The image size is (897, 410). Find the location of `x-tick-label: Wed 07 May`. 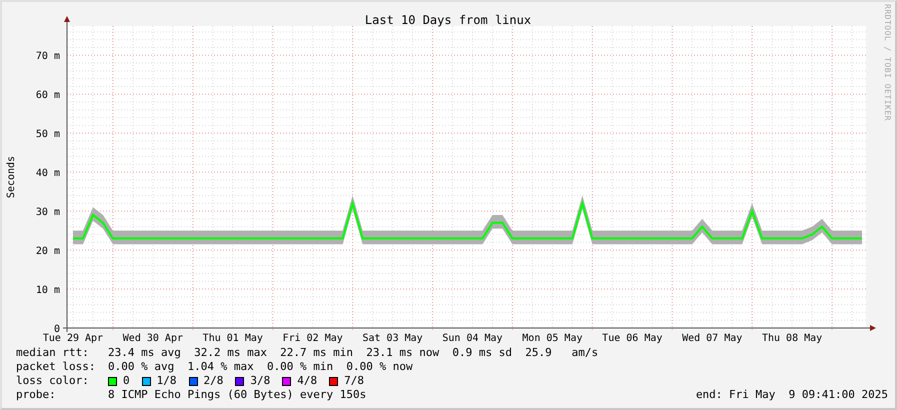

x-tick-label: Wed 07 May is located at coordinates (712, 338).